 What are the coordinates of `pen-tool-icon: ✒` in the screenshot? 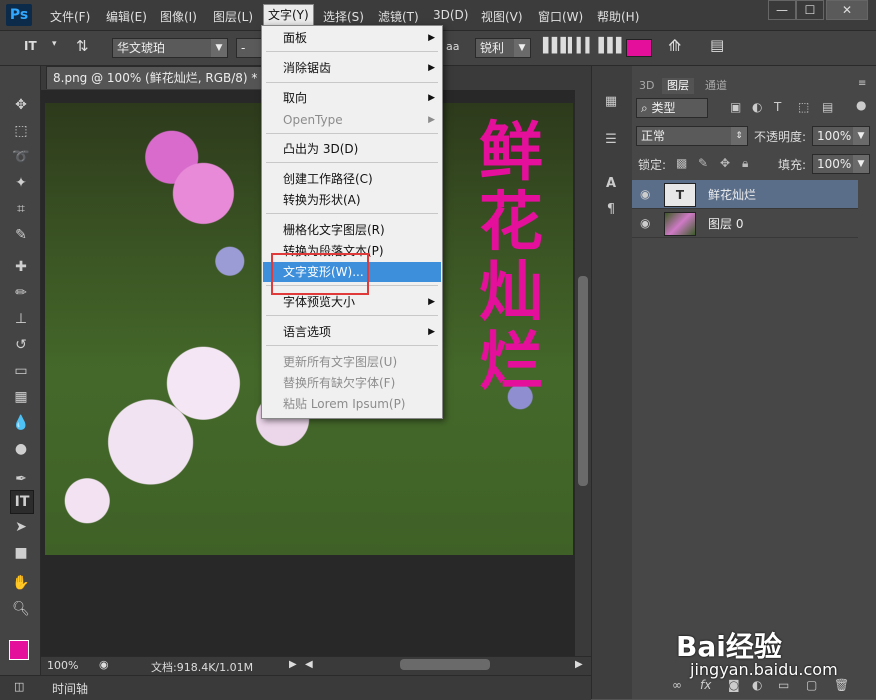 It's located at (21, 479).